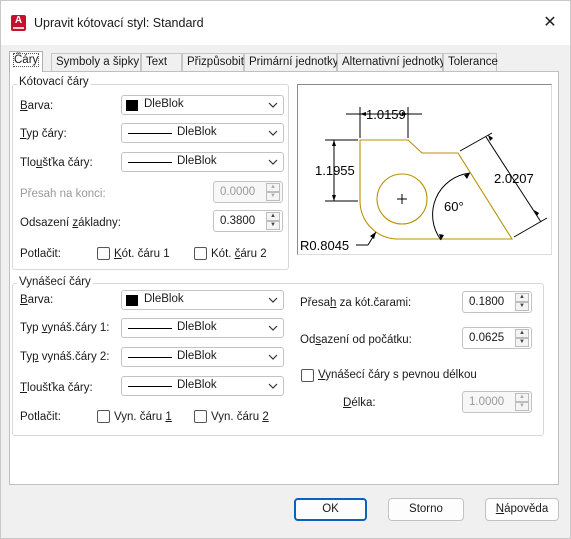 The image size is (571, 539). What do you see at coordinates (238, 221) in the screenshot?
I see `dim-baseline-value: 0.3800` at bounding box center [238, 221].